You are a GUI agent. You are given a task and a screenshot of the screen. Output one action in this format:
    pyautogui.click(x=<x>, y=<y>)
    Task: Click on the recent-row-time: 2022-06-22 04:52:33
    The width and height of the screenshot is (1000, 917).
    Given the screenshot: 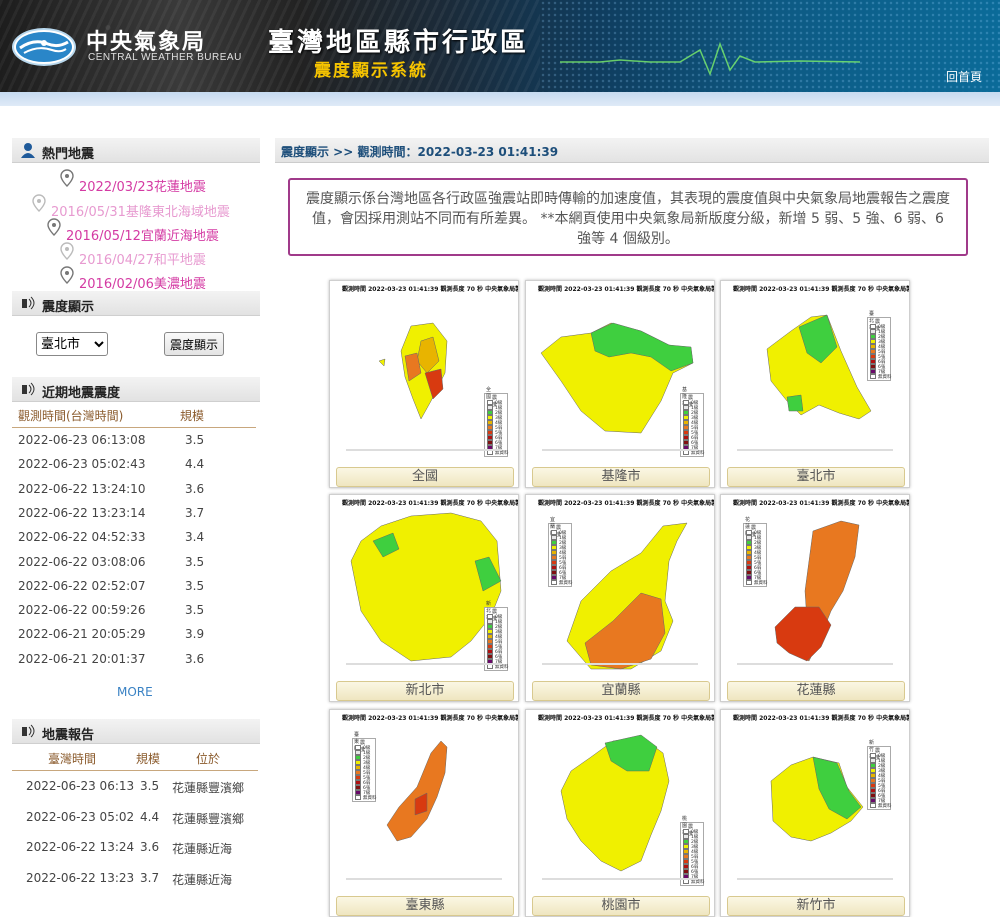 What is the action you would take?
    pyautogui.click(x=81, y=537)
    